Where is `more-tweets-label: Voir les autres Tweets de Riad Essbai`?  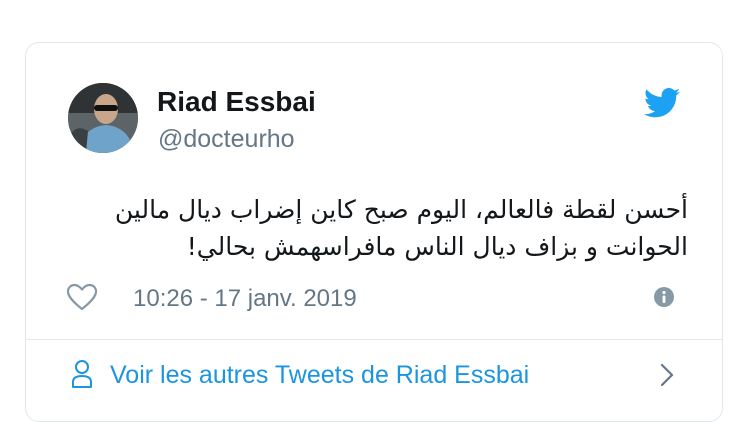
more-tweets-label: Voir les autres Tweets de Riad Essbai is located at coordinates (319, 375).